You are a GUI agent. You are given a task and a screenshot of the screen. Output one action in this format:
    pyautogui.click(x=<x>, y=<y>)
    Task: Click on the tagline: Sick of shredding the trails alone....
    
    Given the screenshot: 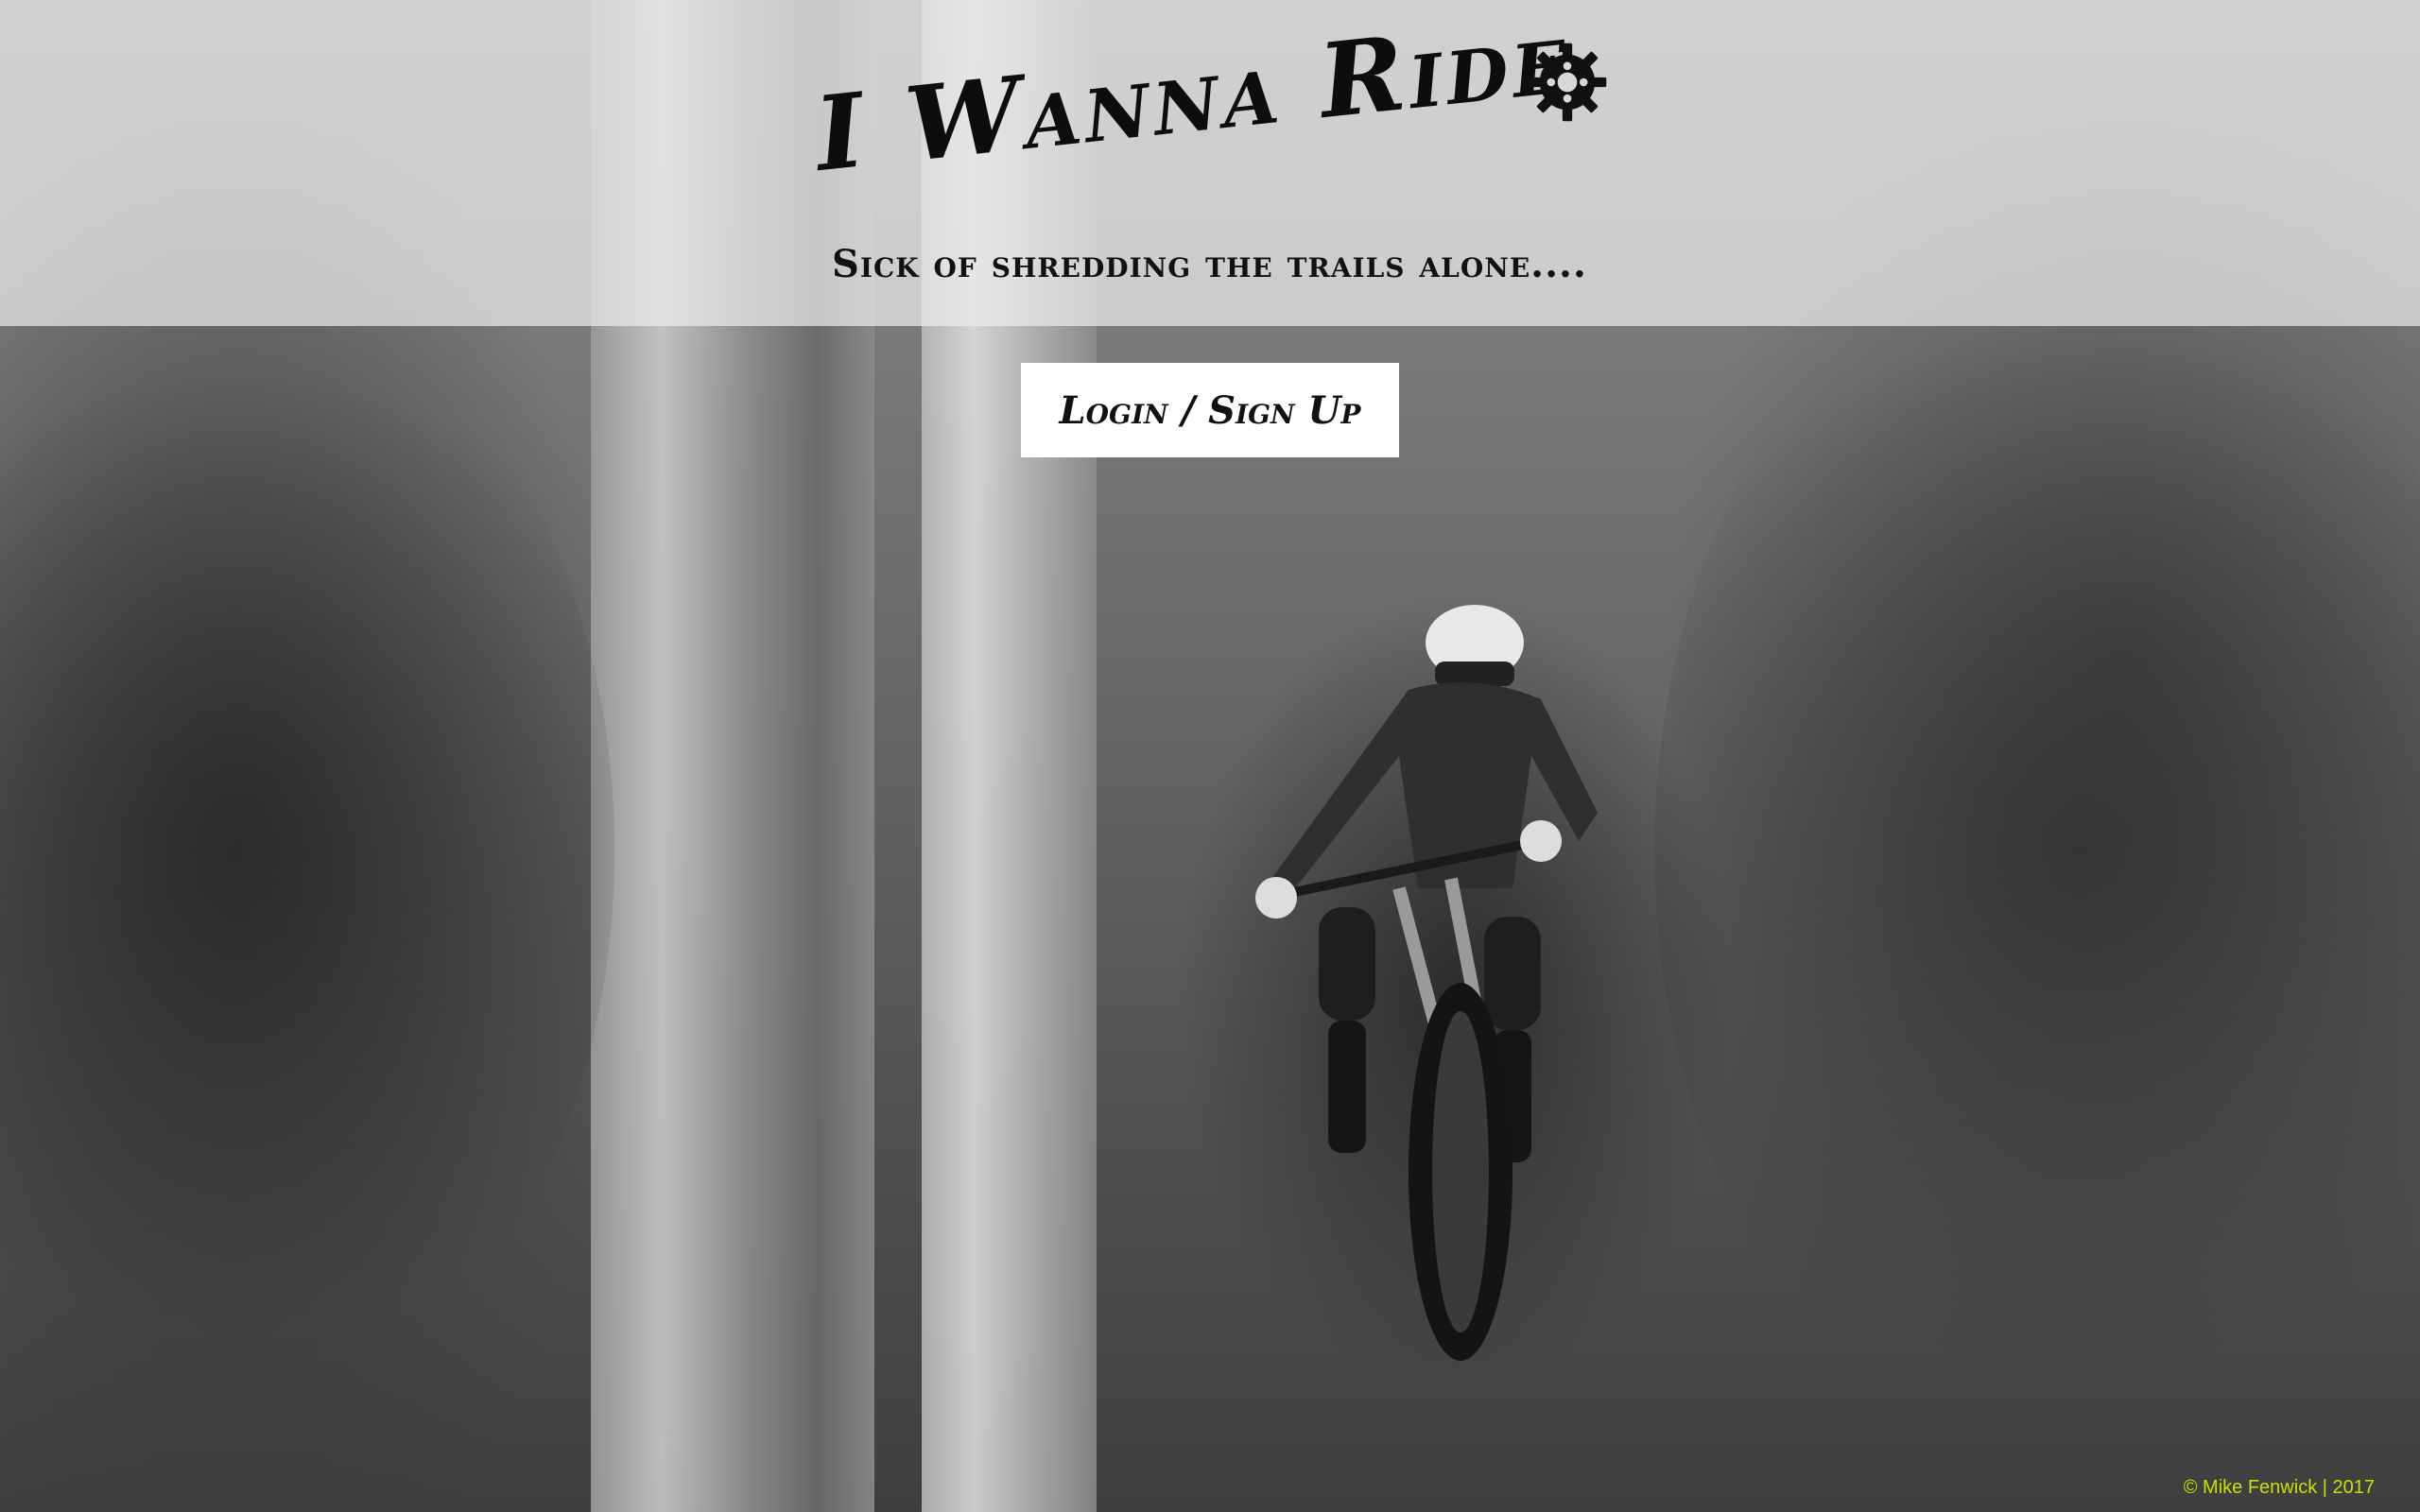 What is the action you would take?
    pyautogui.click(x=1210, y=264)
    